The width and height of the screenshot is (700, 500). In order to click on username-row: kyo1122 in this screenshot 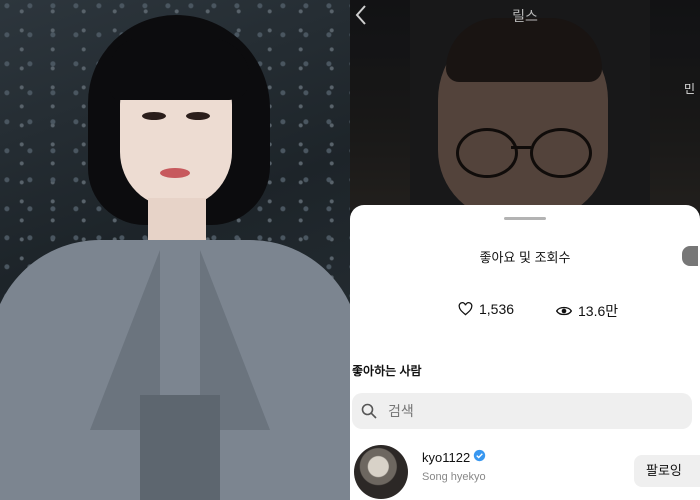, I will do `click(454, 457)`.